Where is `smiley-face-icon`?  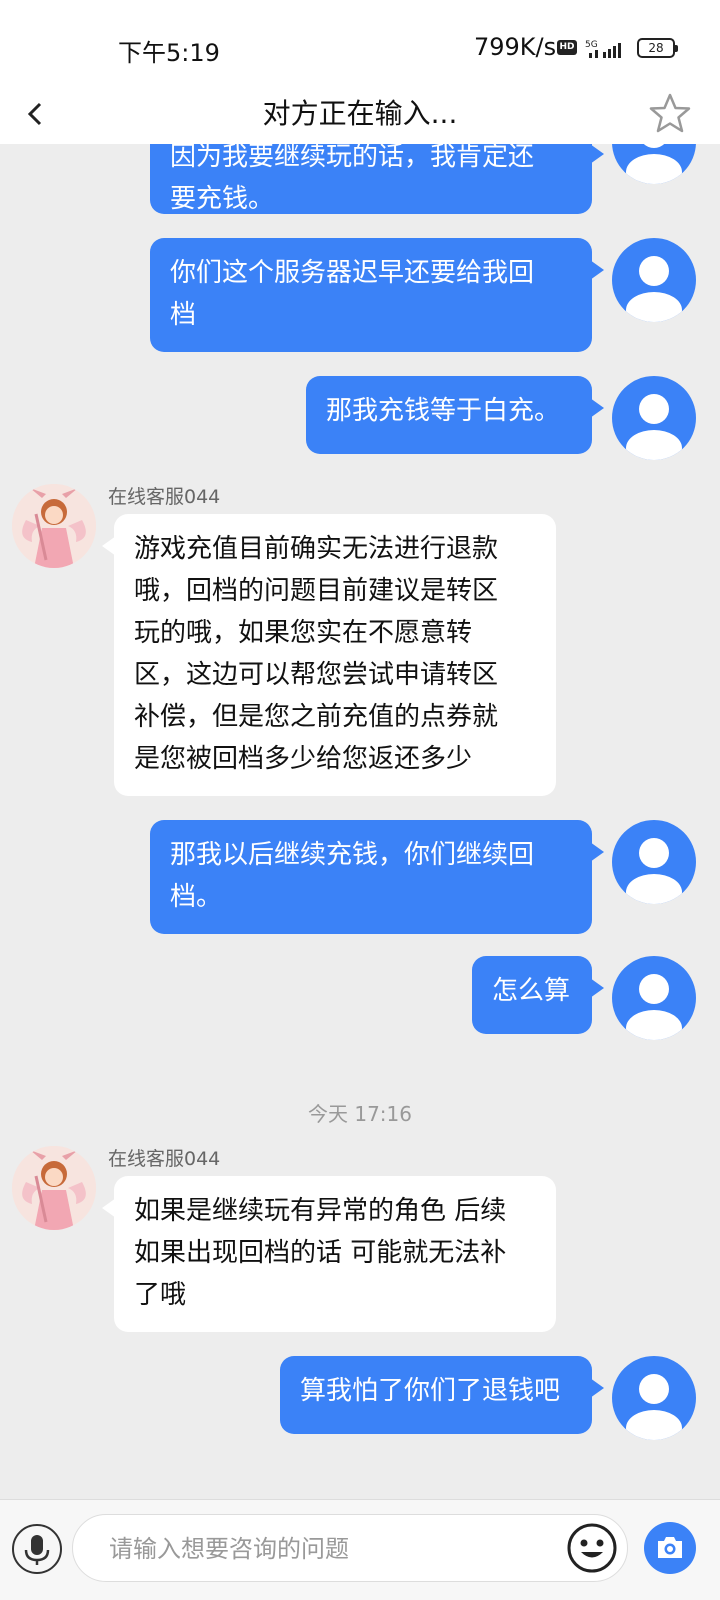 smiley-face-icon is located at coordinates (592, 1548).